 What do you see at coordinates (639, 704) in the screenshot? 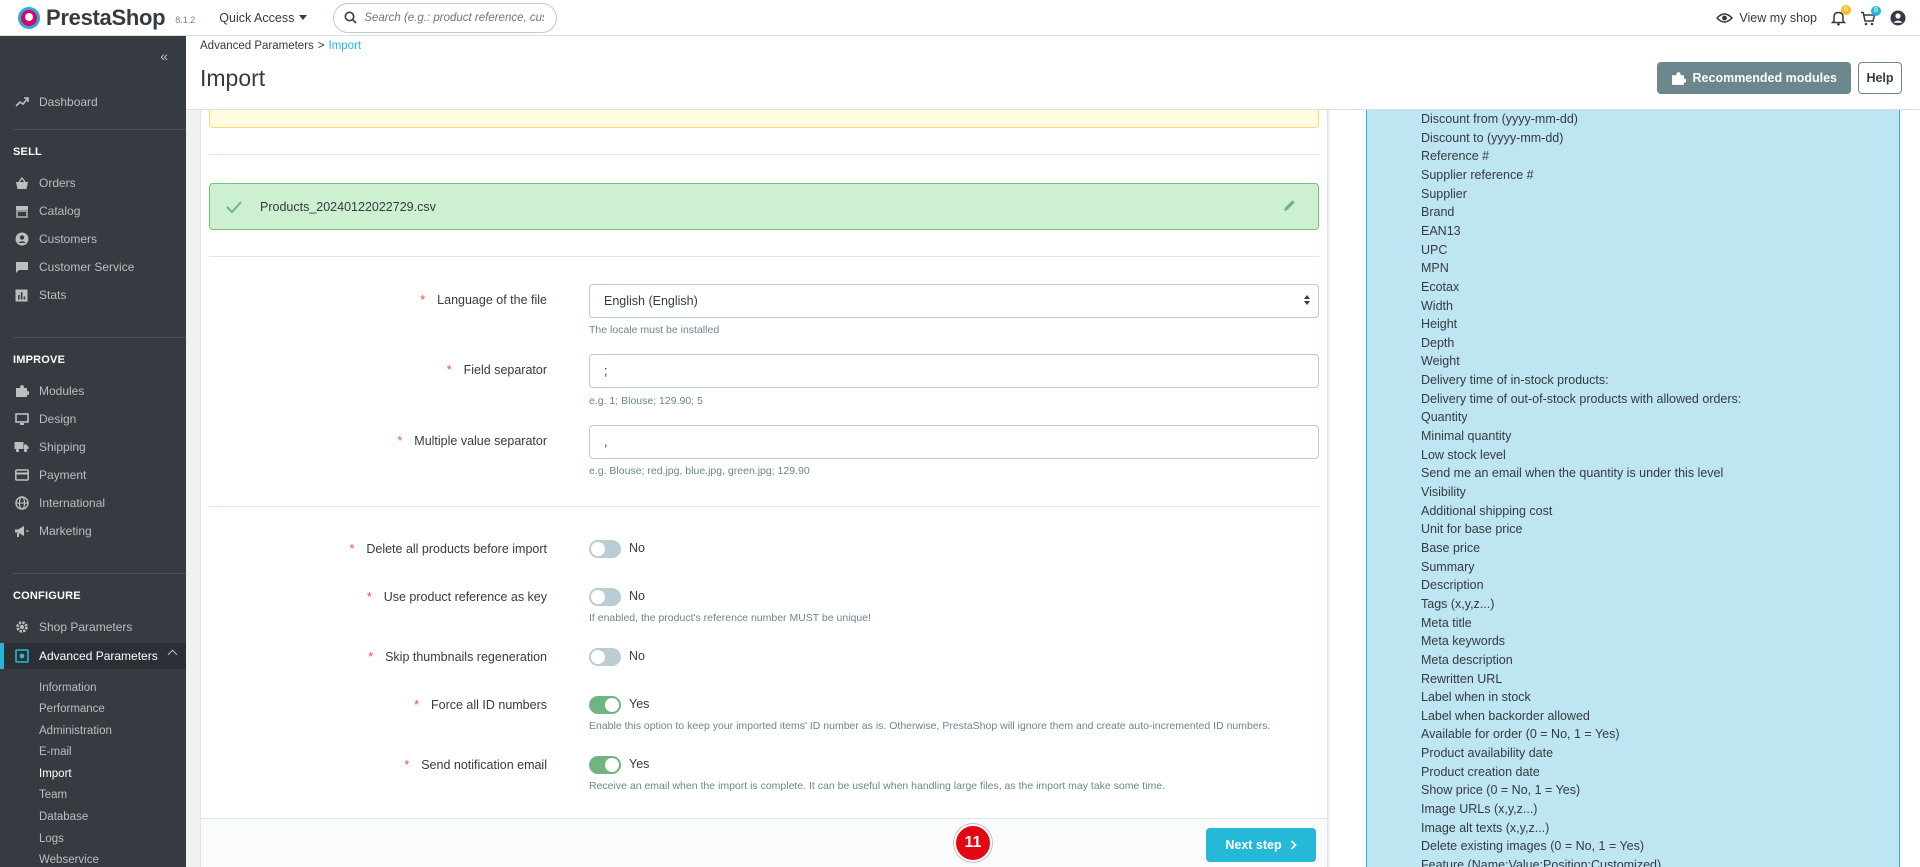
I see `force-ids-state: Yes` at bounding box center [639, 704].